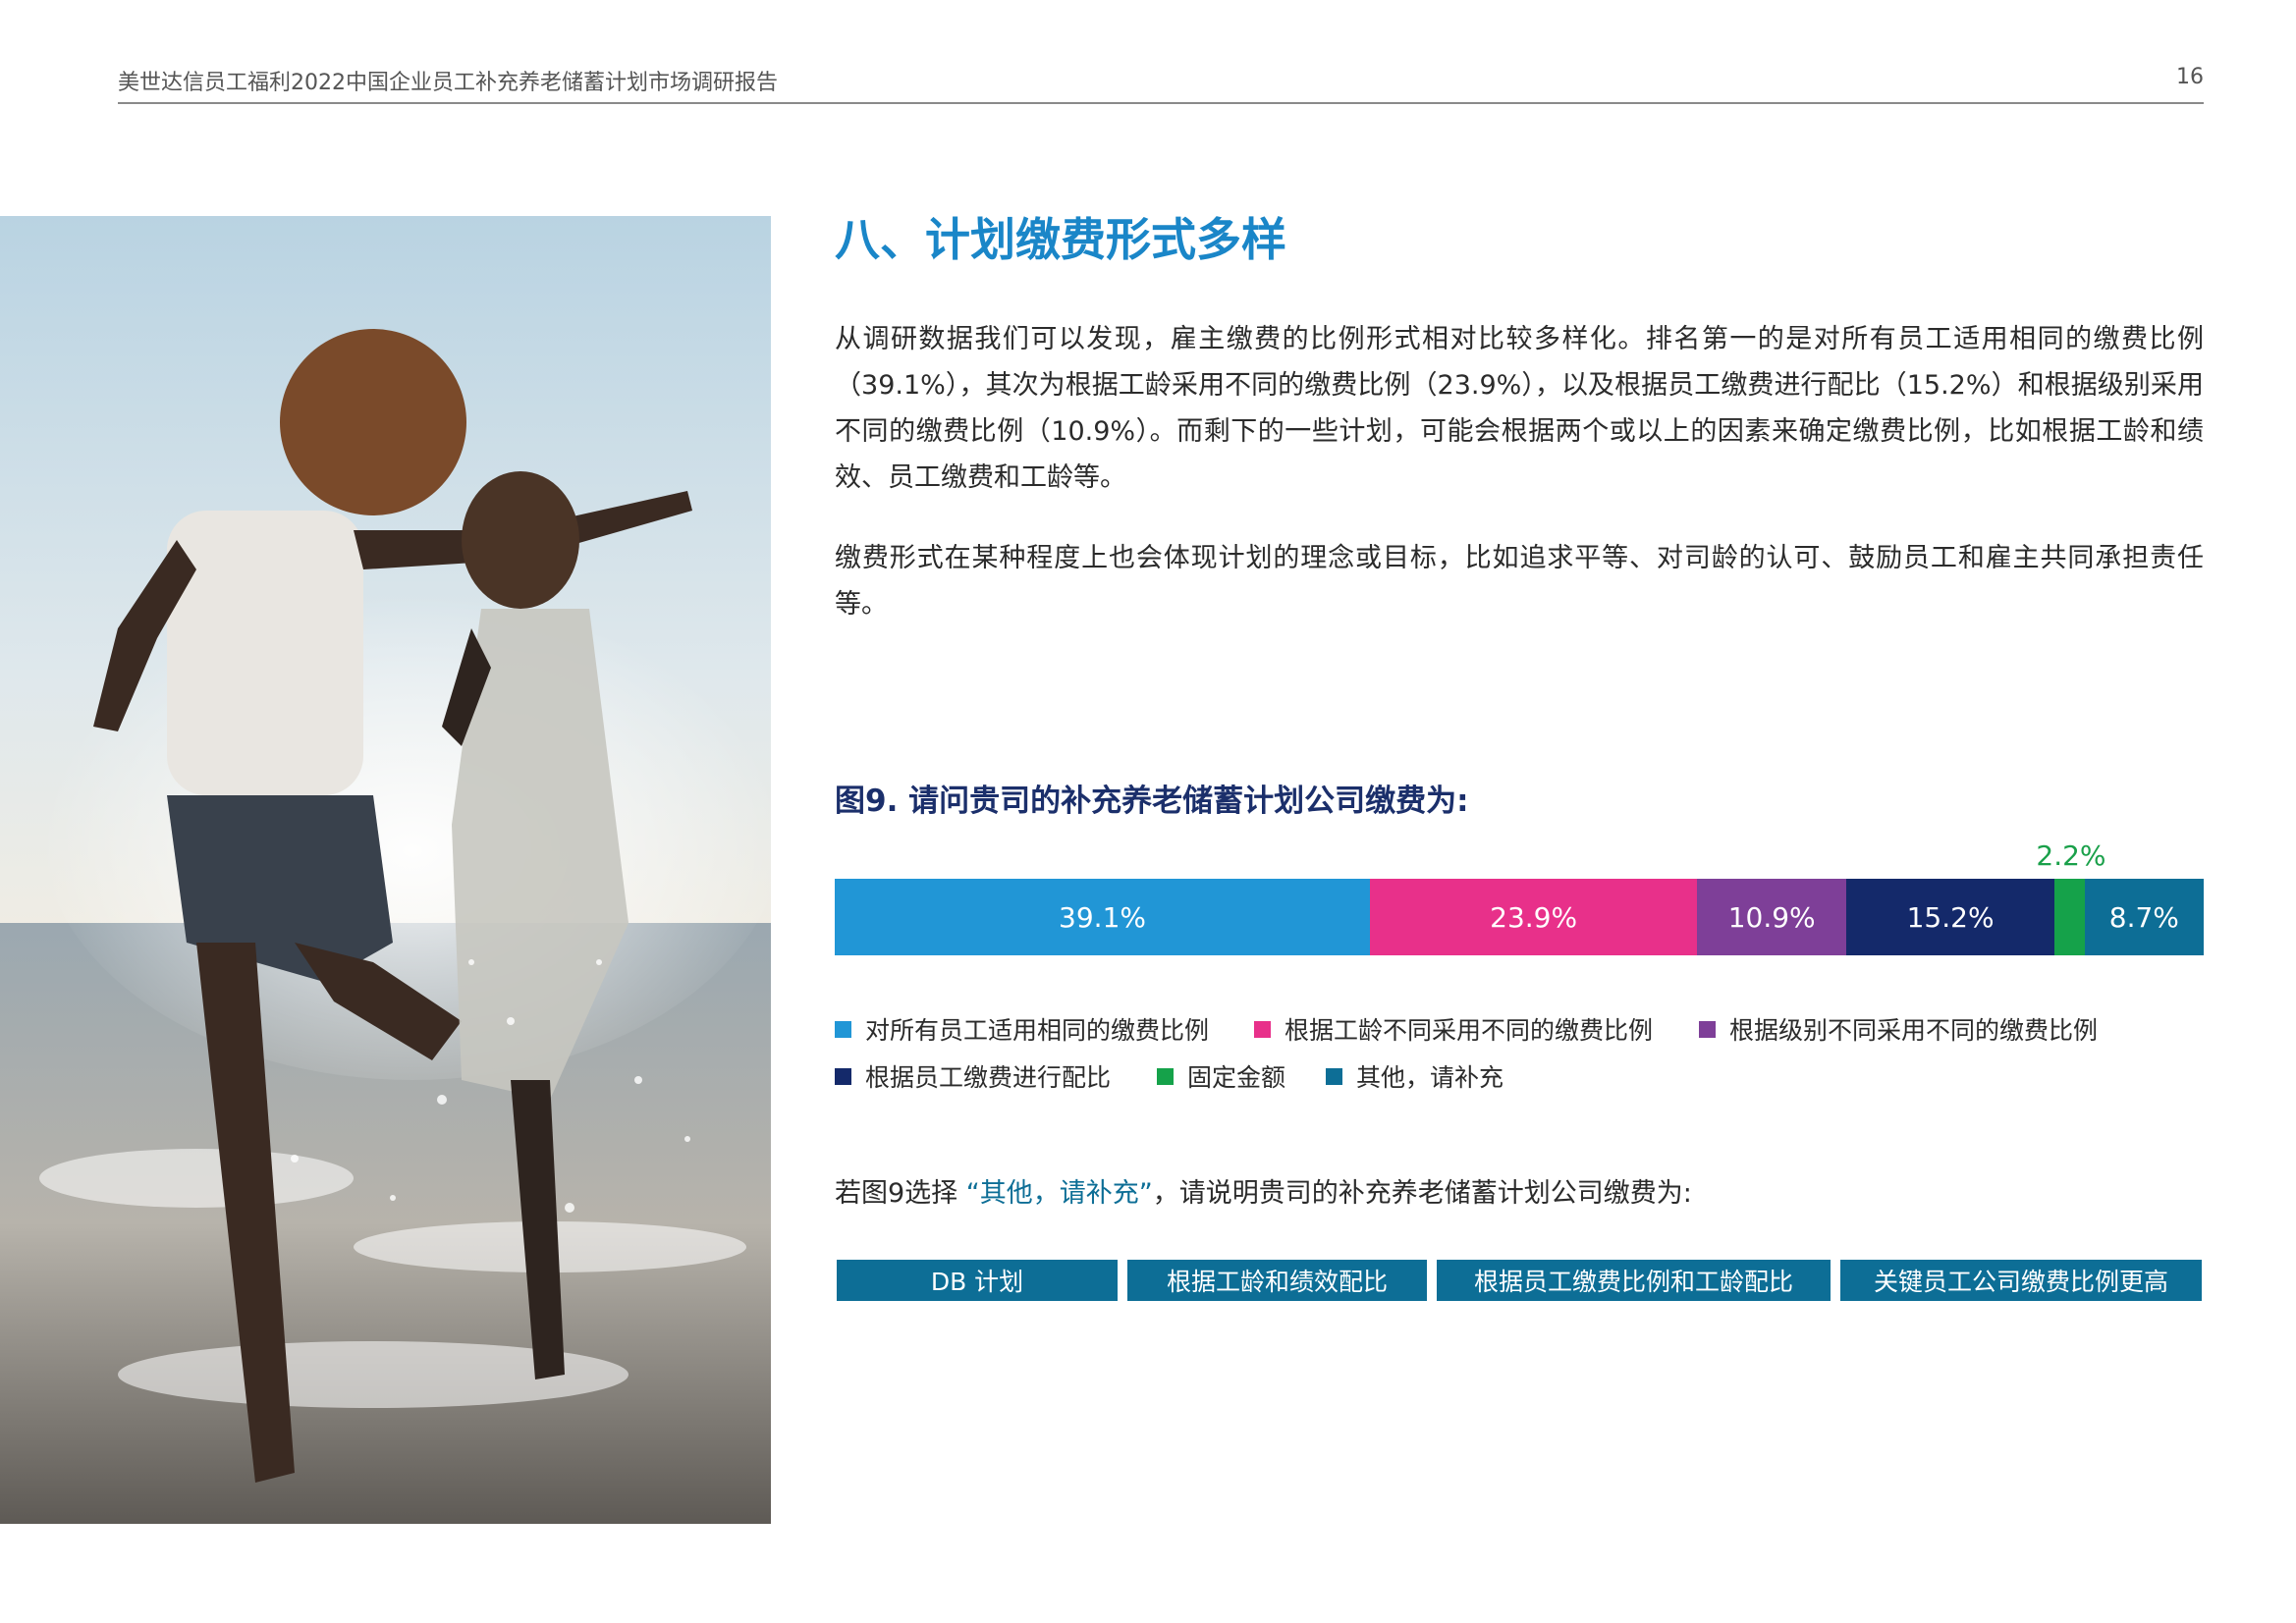 The height and width of the screenshot is (1623, 2296). What do you see at coordinates (1277, 1280) in the screenshot?
I see `answer-tag: 根据工龄和绩效配比` at bounding box center [1277, 1280].